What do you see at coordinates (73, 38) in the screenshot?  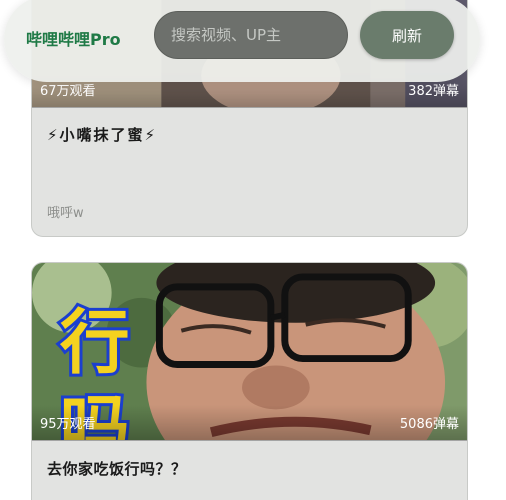 I see `app-logo: 哔哩哔哩Pro` at bounding box center [73, 38].